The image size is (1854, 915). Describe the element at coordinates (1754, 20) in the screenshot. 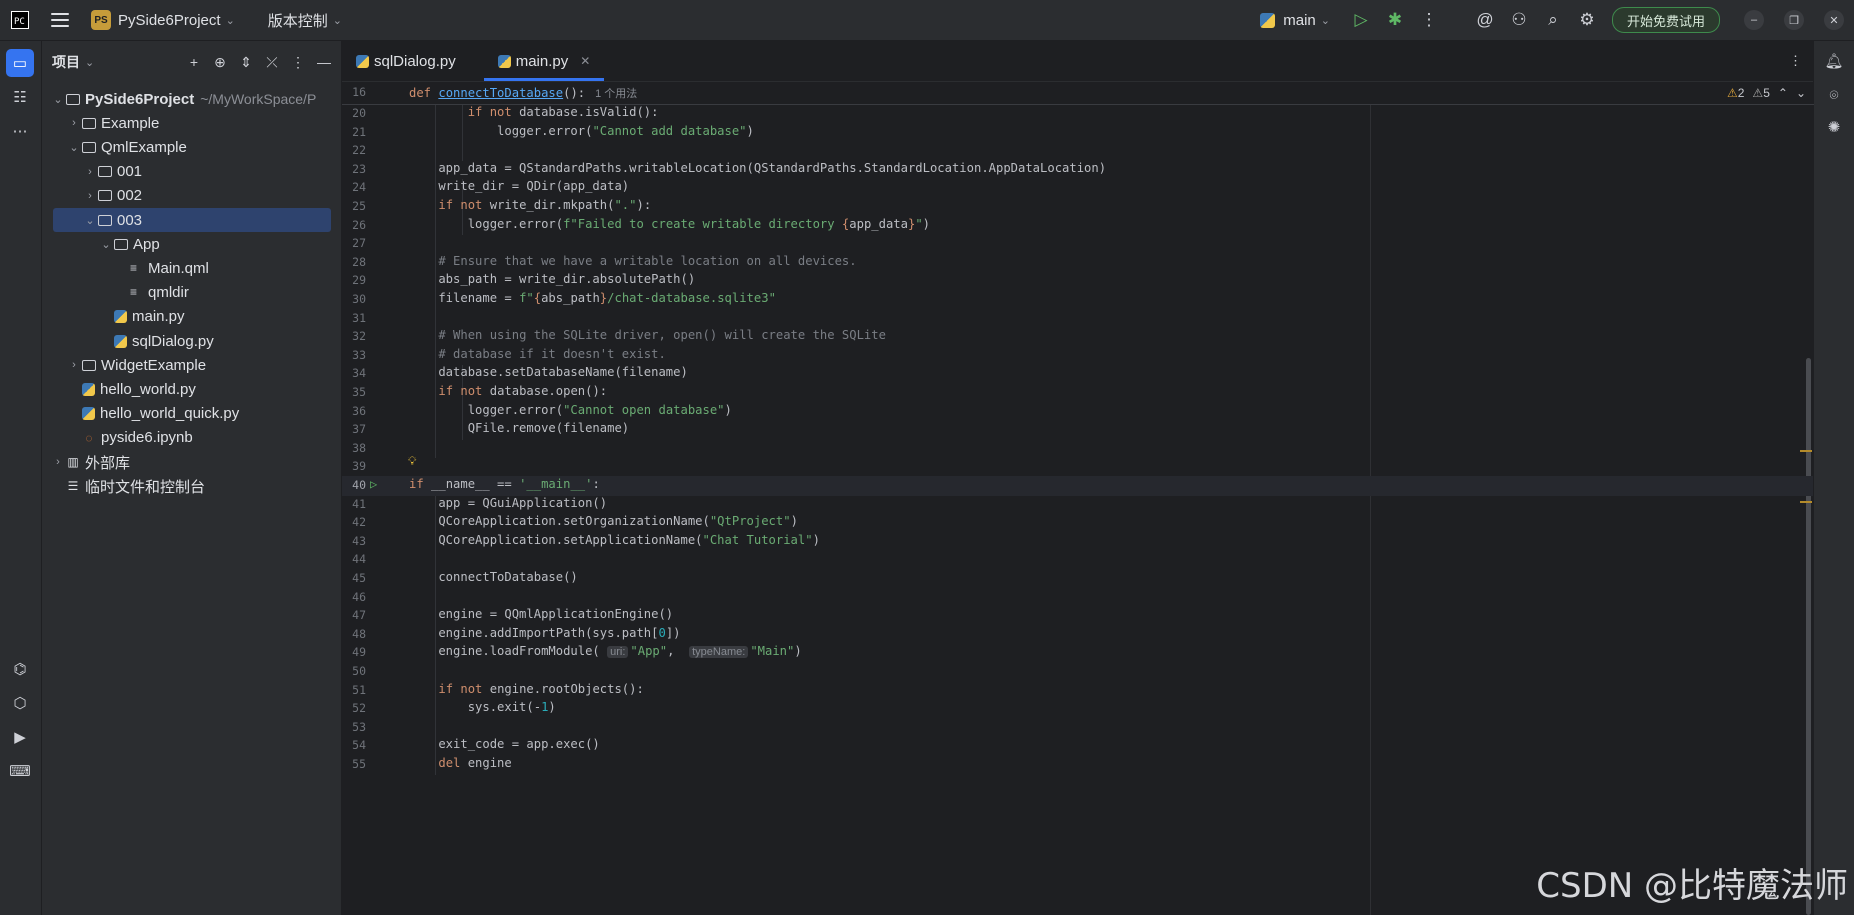

I see `minimize-button: –` at that location.